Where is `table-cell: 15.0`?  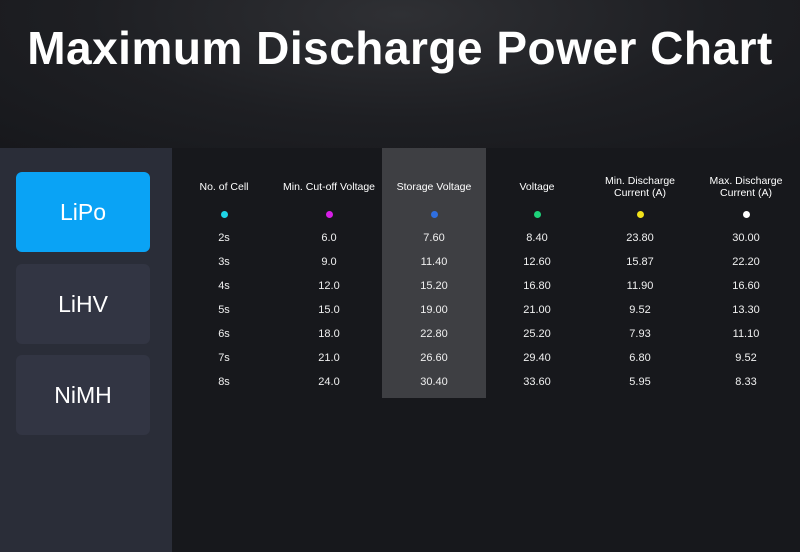 table-cell: 15.0 is located at coordinates (329, 310).